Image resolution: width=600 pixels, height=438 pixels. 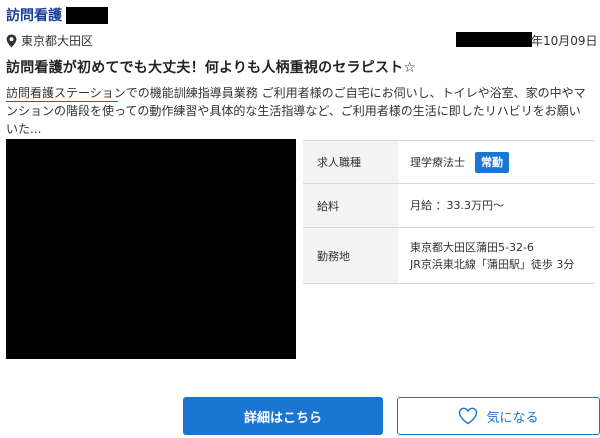 I want to click on redacted-date-block, so click(x=494, y=39).